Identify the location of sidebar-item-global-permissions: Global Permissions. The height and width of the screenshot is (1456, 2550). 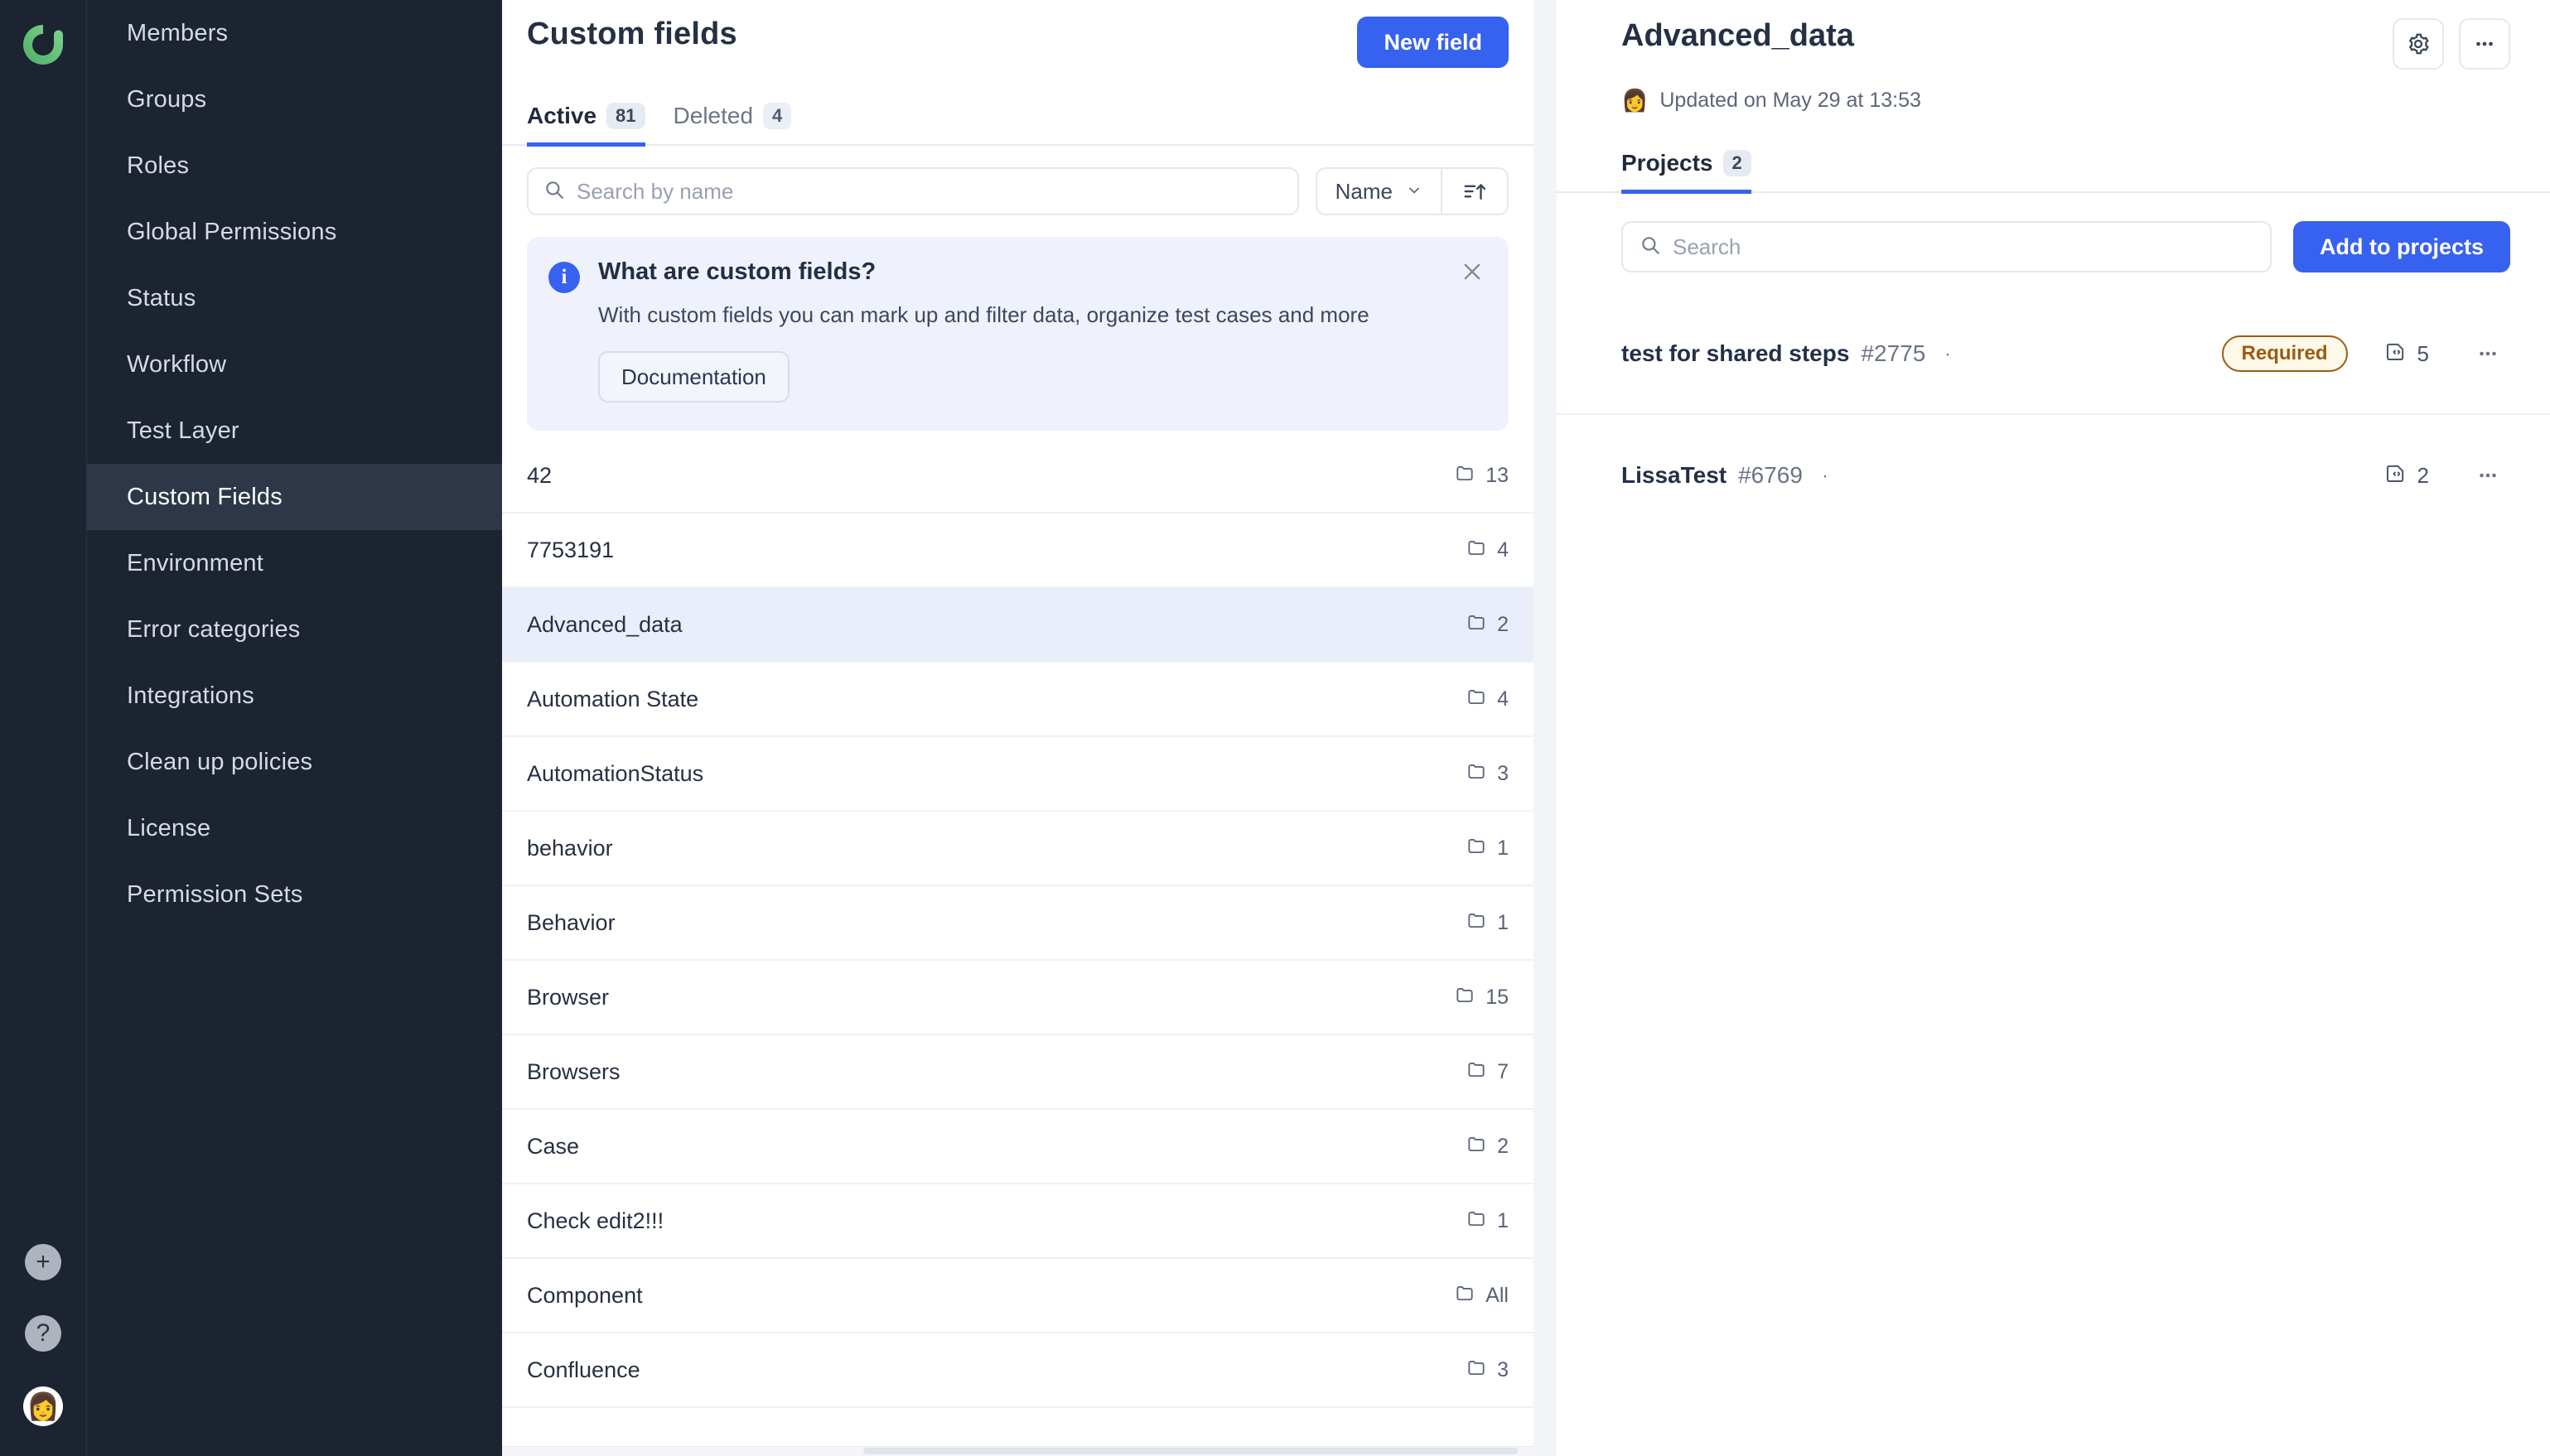
(294, 232).